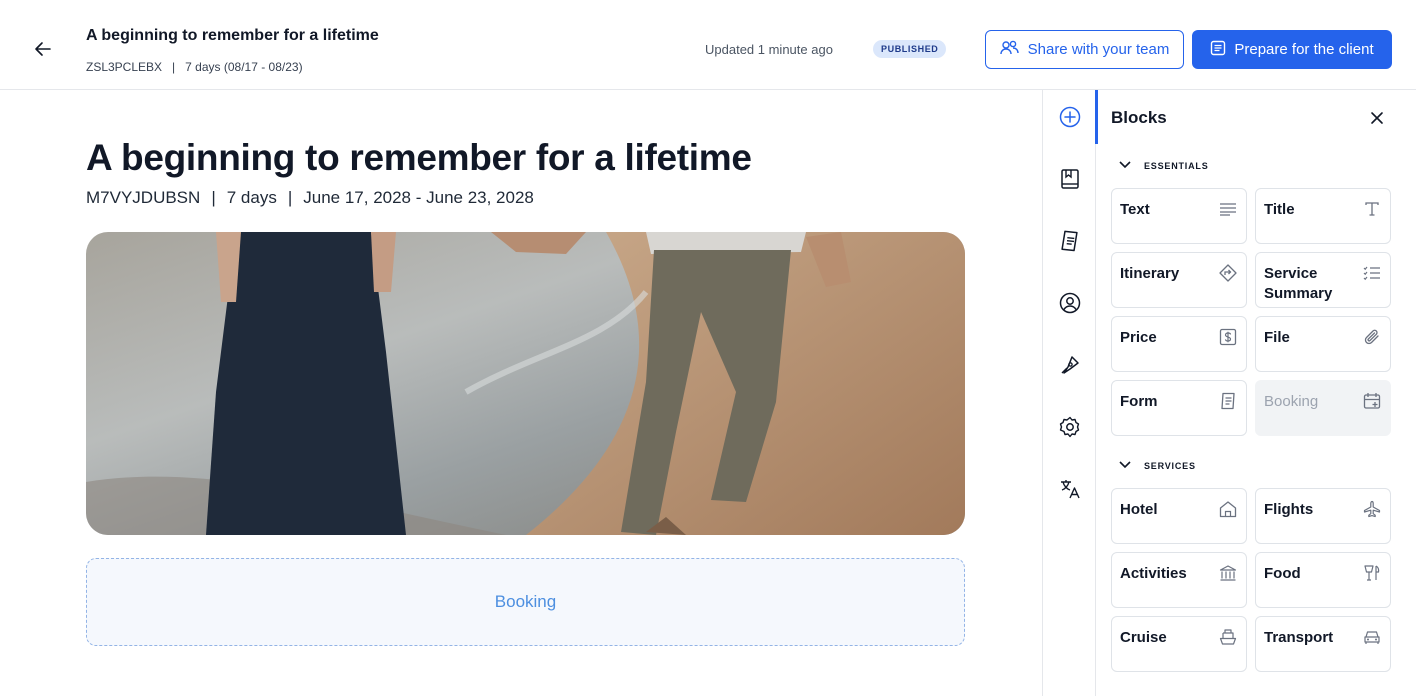 This screenshot has height=696, width=1416. What do you see at coordinates (910, 49) in the screenshot?
I see `status-badge: PUBLISHED` at bounding box center [910, 49].